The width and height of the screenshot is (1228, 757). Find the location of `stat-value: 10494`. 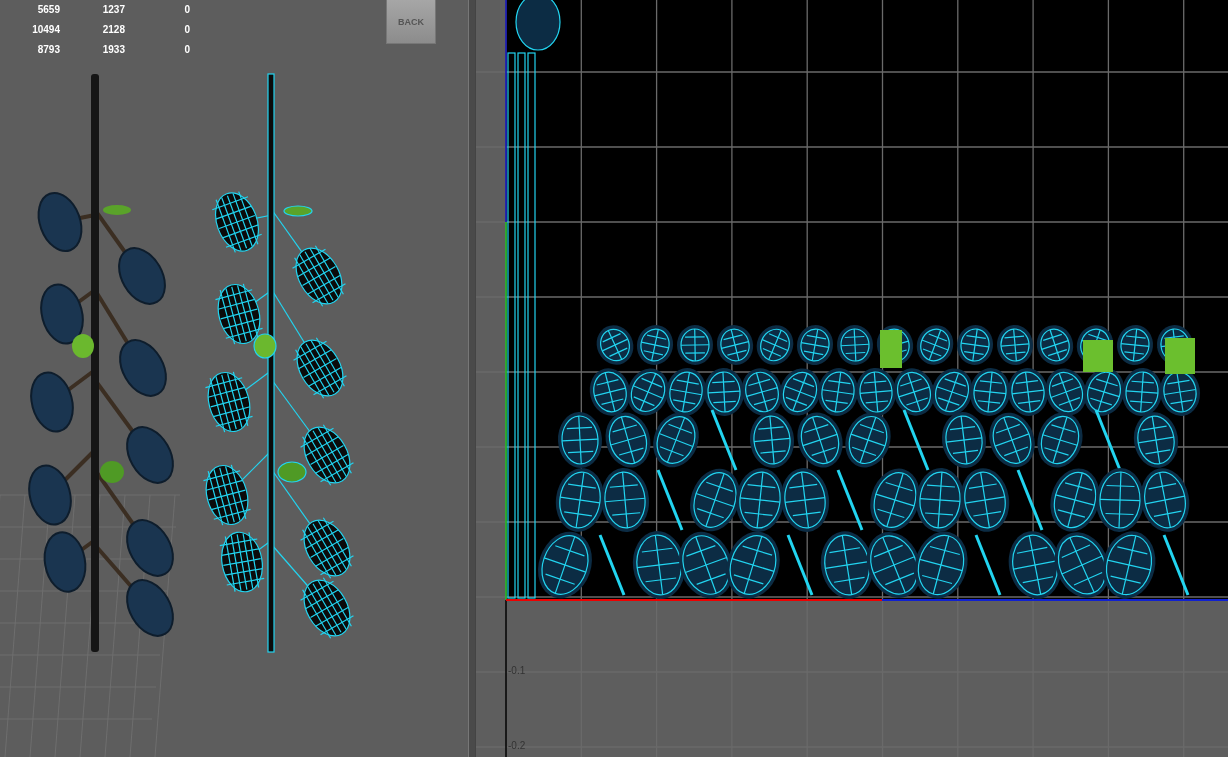

stat-value: 10494 is located at coordinates (45, 30).